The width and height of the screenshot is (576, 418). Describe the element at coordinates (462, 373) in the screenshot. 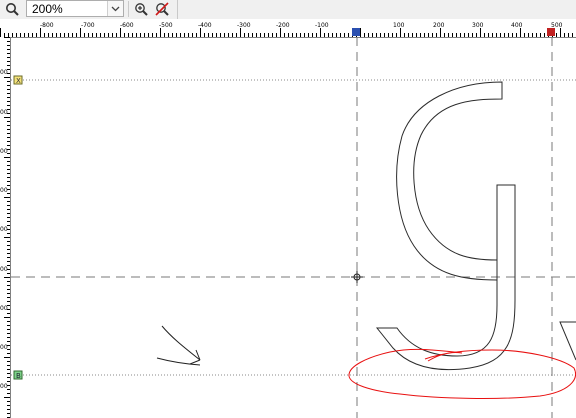

I see `red-annotation-circle` at that location.